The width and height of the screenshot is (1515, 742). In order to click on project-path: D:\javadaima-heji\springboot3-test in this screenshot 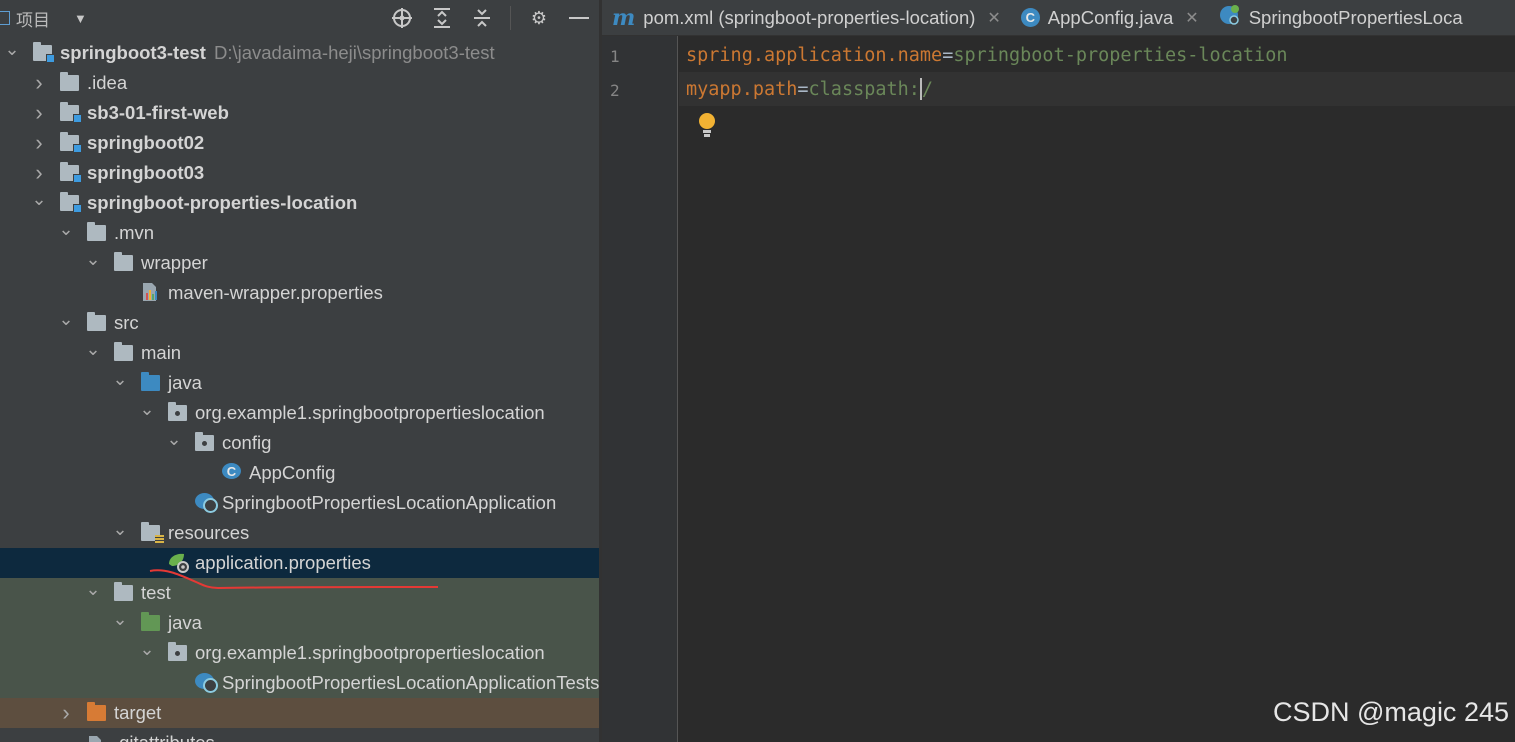, I will do `click(354, 52)`.